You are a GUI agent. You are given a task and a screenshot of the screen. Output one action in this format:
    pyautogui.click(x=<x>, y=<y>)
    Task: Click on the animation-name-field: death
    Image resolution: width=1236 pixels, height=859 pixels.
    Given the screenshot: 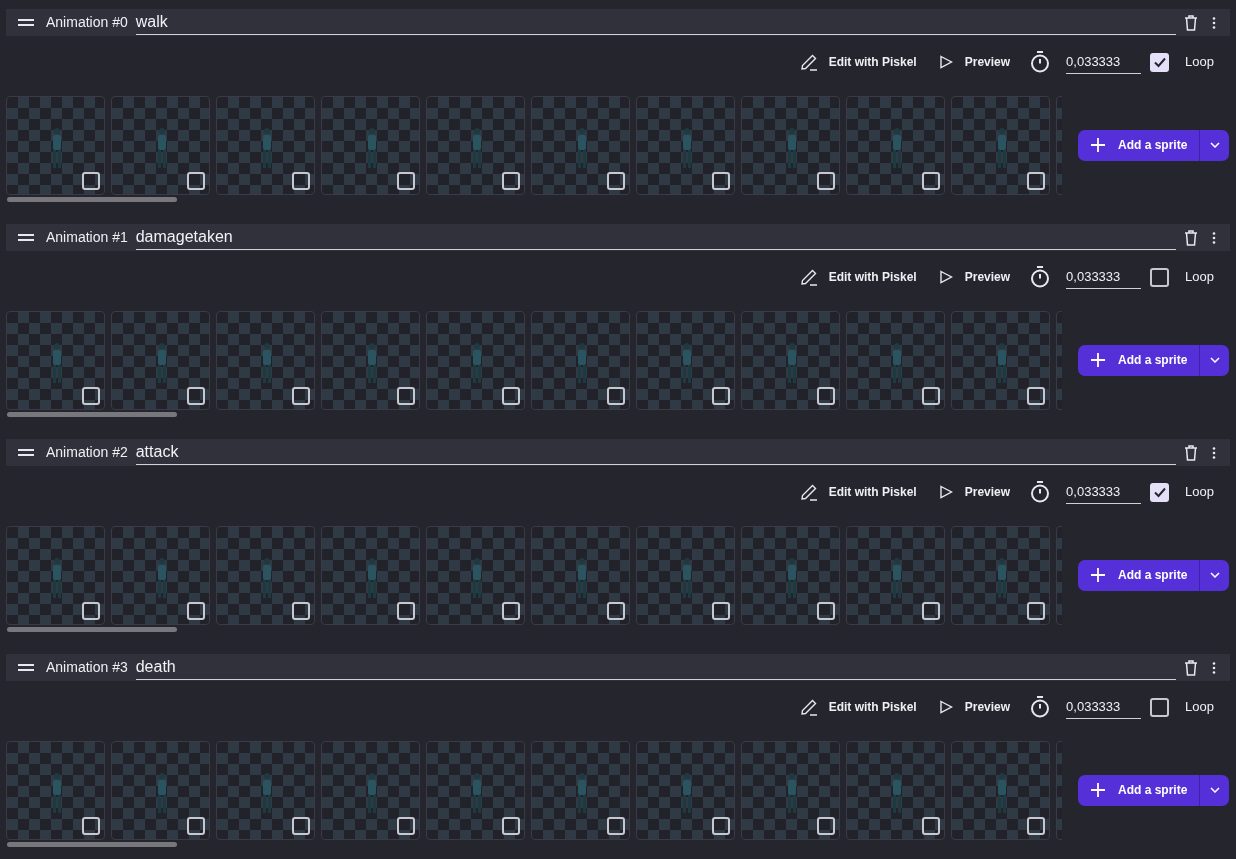 What is the action you would take?
    pyautogui.click(x=655, y=667)
    